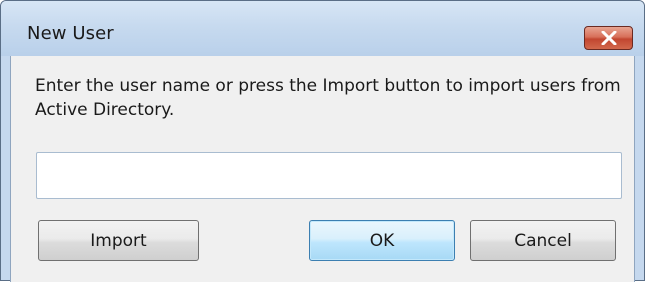 The width and height of the screenshot is (647, 282). Describe the element at coordinates (70, 33) in the screenshot. I see `window-title: New User` at that location.